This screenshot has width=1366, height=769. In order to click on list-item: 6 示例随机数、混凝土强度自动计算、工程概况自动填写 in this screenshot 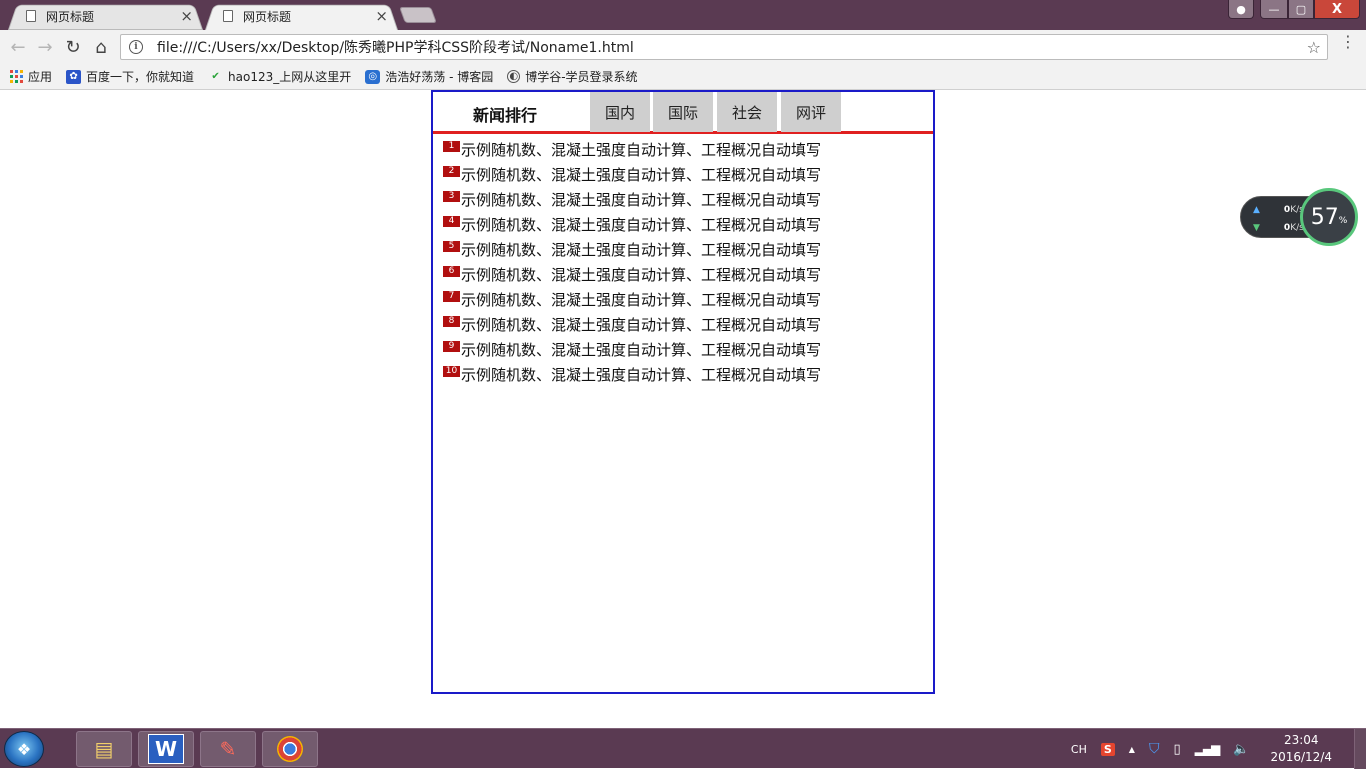, I will do `click(632, 274)`.